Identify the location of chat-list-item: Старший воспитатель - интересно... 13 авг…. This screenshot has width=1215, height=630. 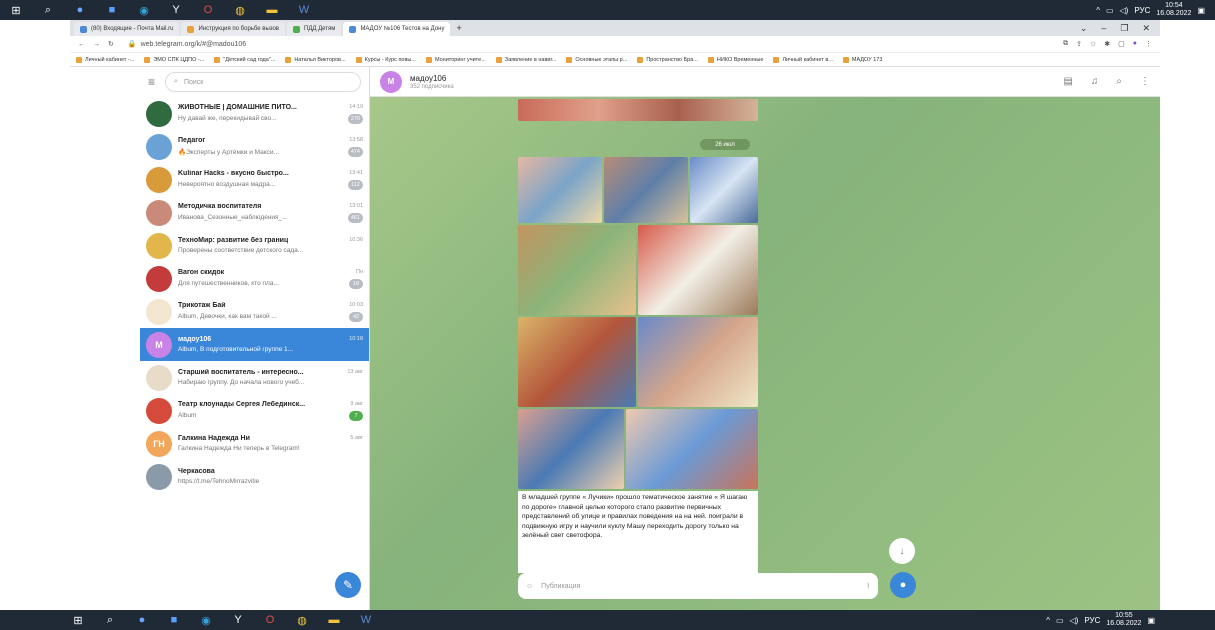
(254, 377).